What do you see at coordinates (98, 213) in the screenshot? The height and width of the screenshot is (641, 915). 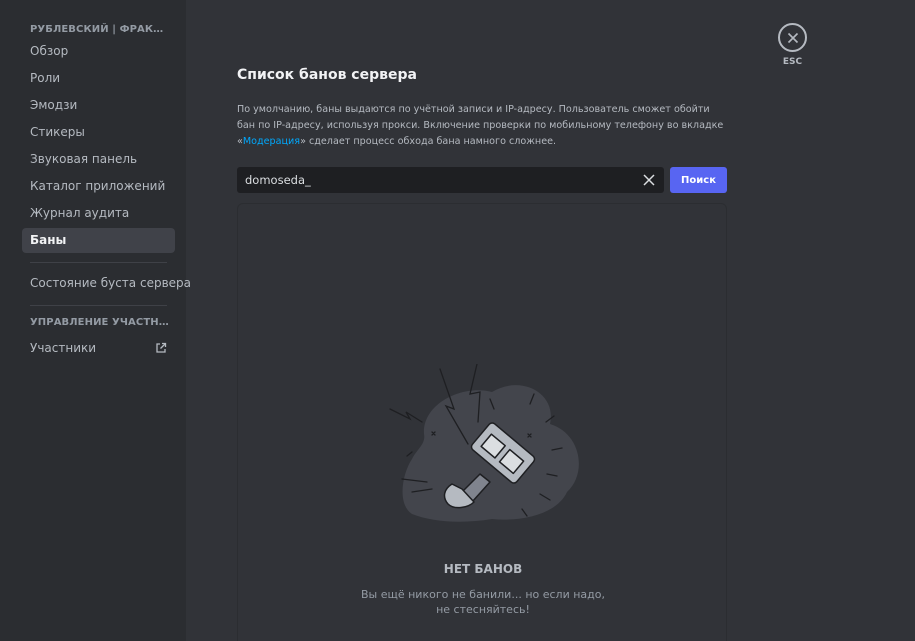 I see `sidebar-item-audit-log: Журнал аудита` at bounding box center [98, 213].